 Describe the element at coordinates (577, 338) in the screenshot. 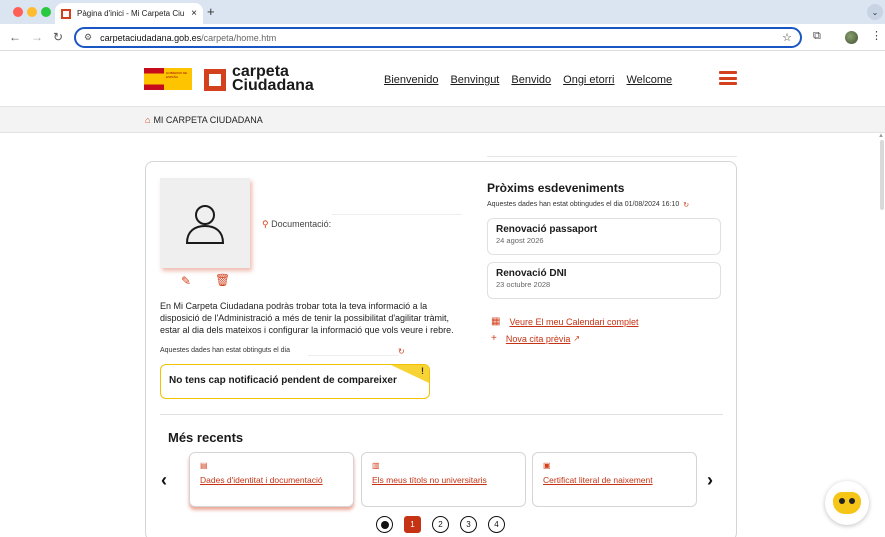

I see `external-link-icon: ↗` at that location.